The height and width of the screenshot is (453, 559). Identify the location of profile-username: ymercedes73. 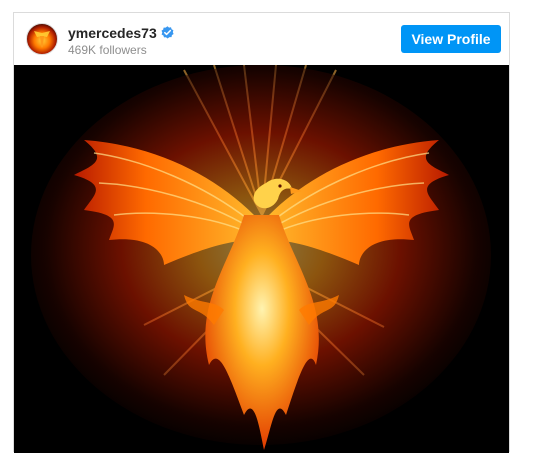
(112, 33).